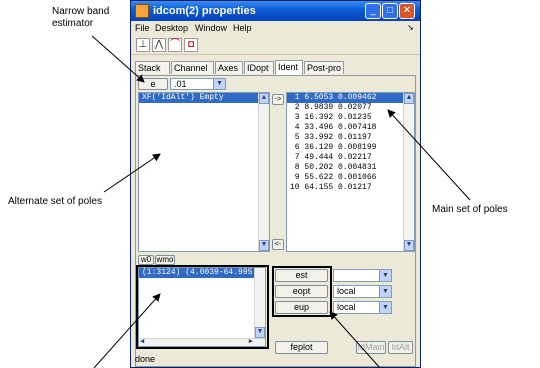 The image size is (540, 368). I want to click on status-text: done, so click(145, 359).